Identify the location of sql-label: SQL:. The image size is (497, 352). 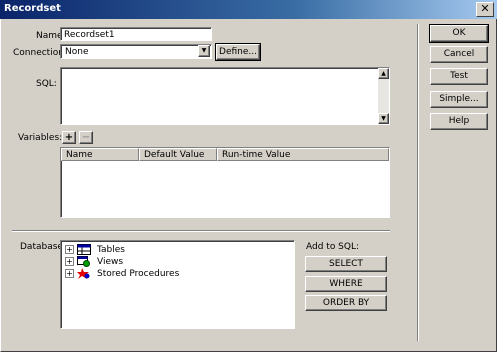
(46, 84).